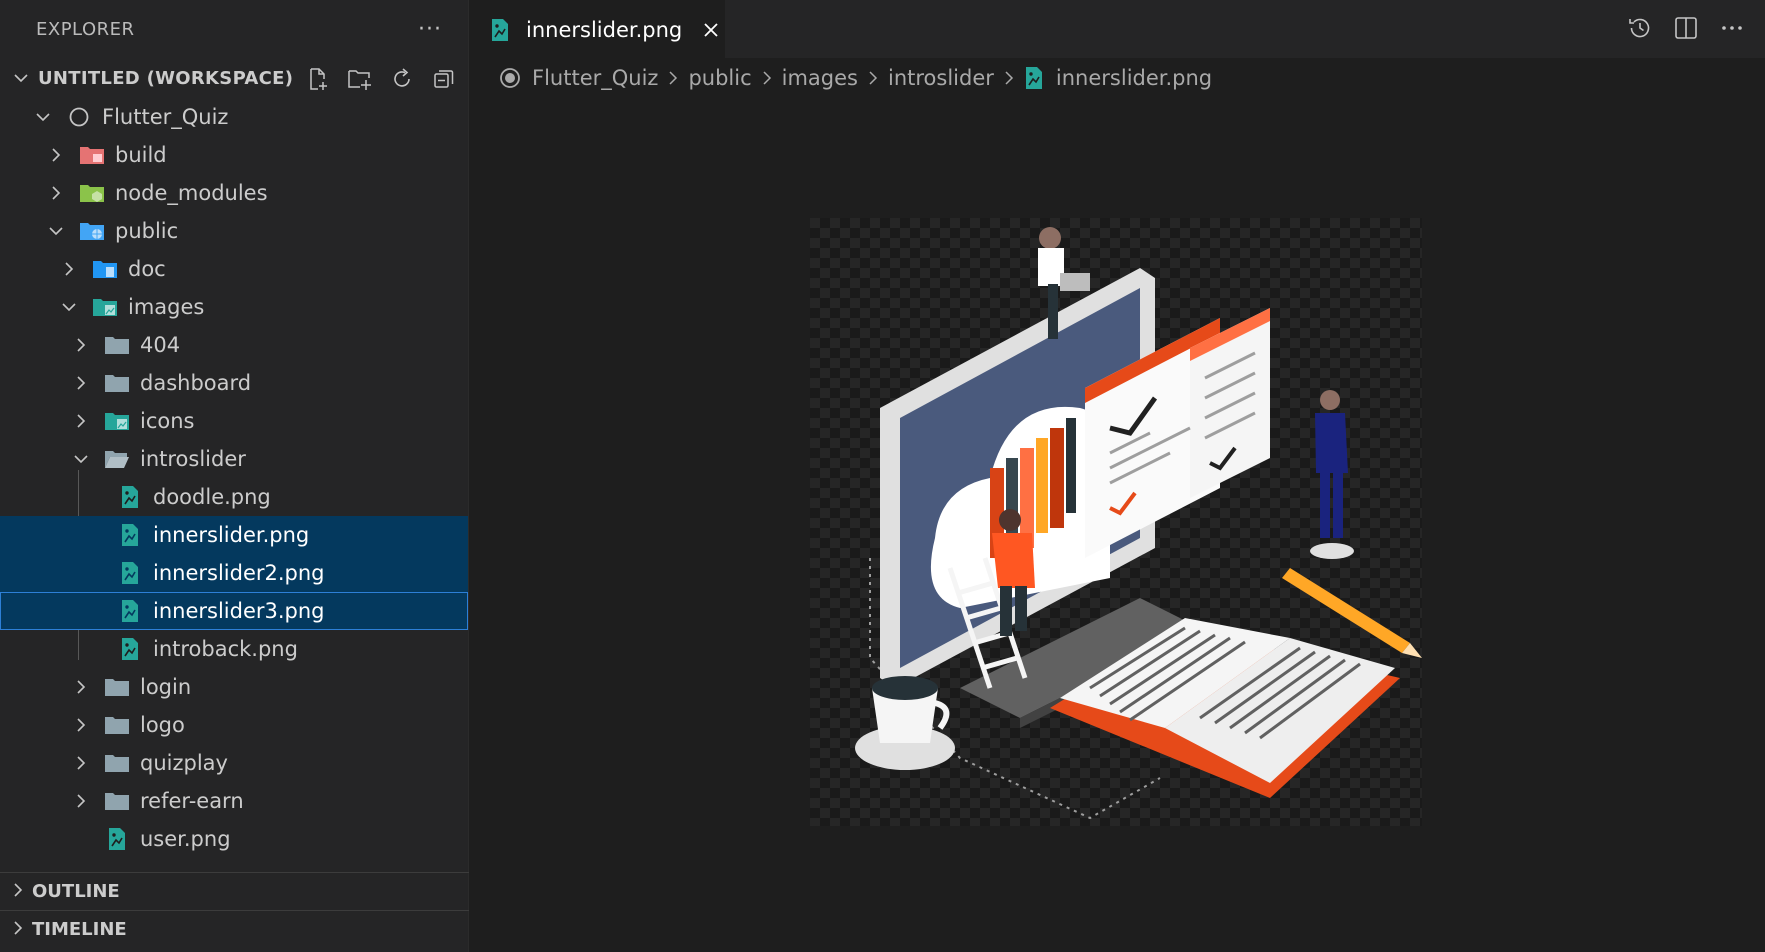  I want to click on workspace-actions, so click(381, 79).